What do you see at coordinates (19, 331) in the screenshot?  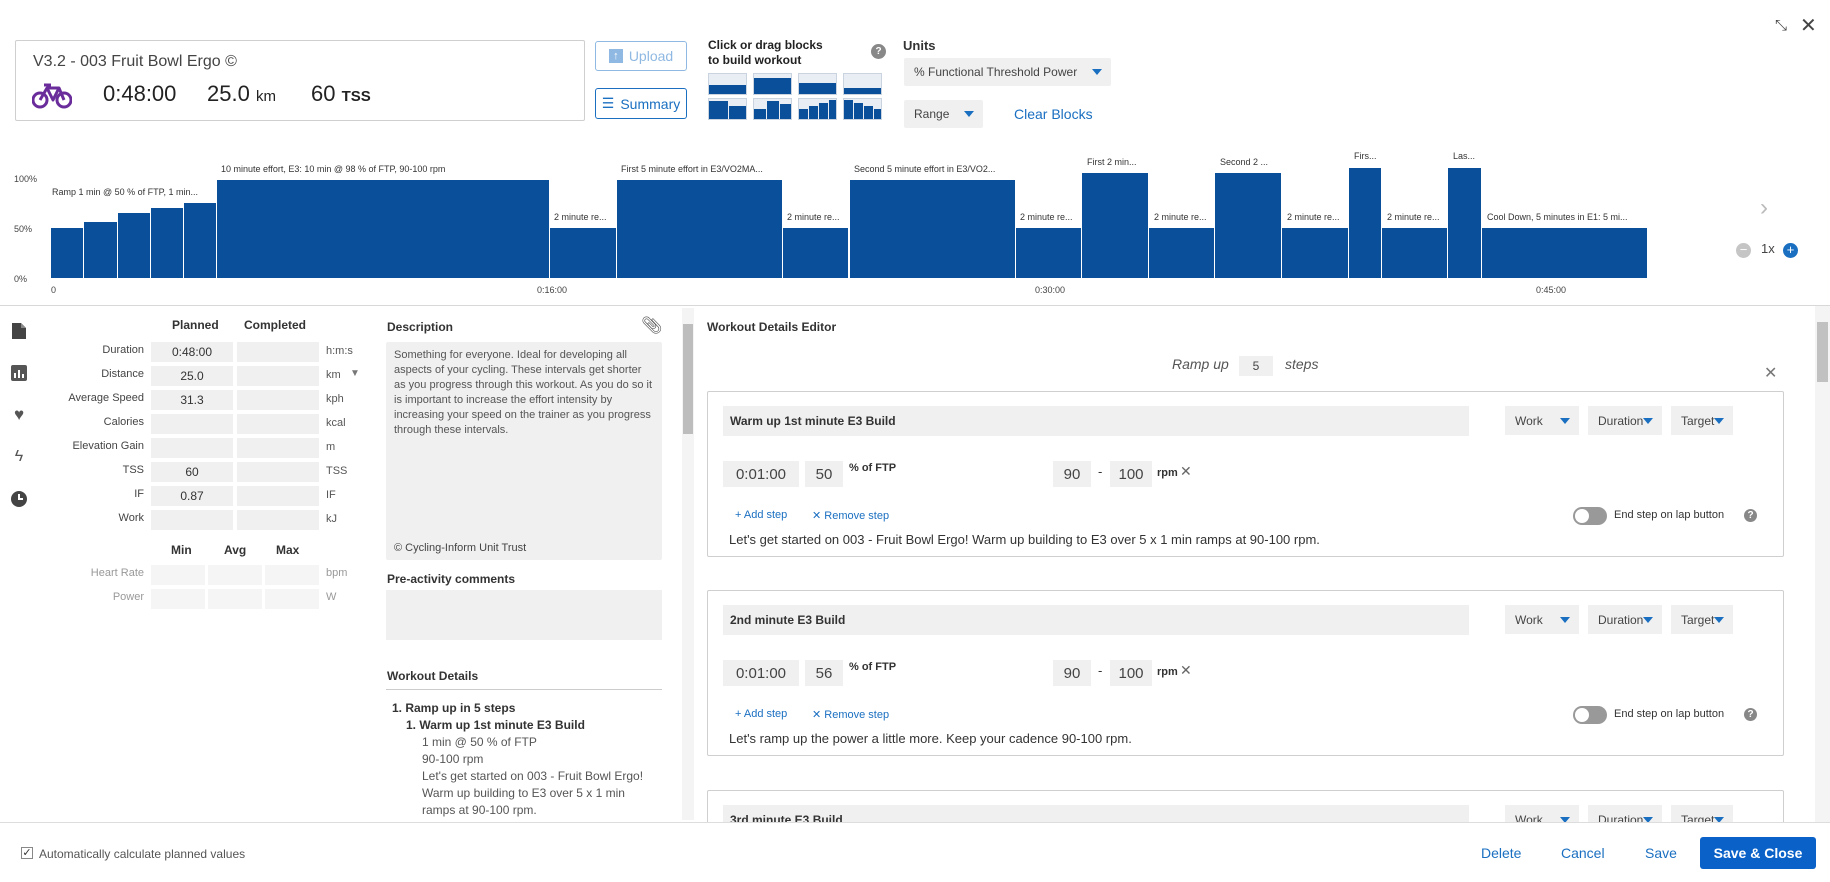 I see `document-icon` at bounding box center [19, 331].